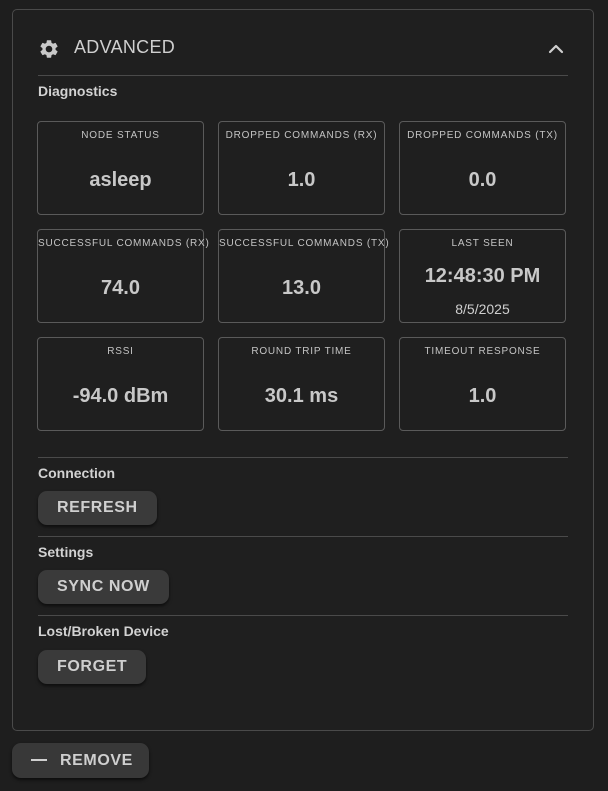 This screenshot has height=791, width=608. I want to click on forget-button: FORGET, so click(92, 667).